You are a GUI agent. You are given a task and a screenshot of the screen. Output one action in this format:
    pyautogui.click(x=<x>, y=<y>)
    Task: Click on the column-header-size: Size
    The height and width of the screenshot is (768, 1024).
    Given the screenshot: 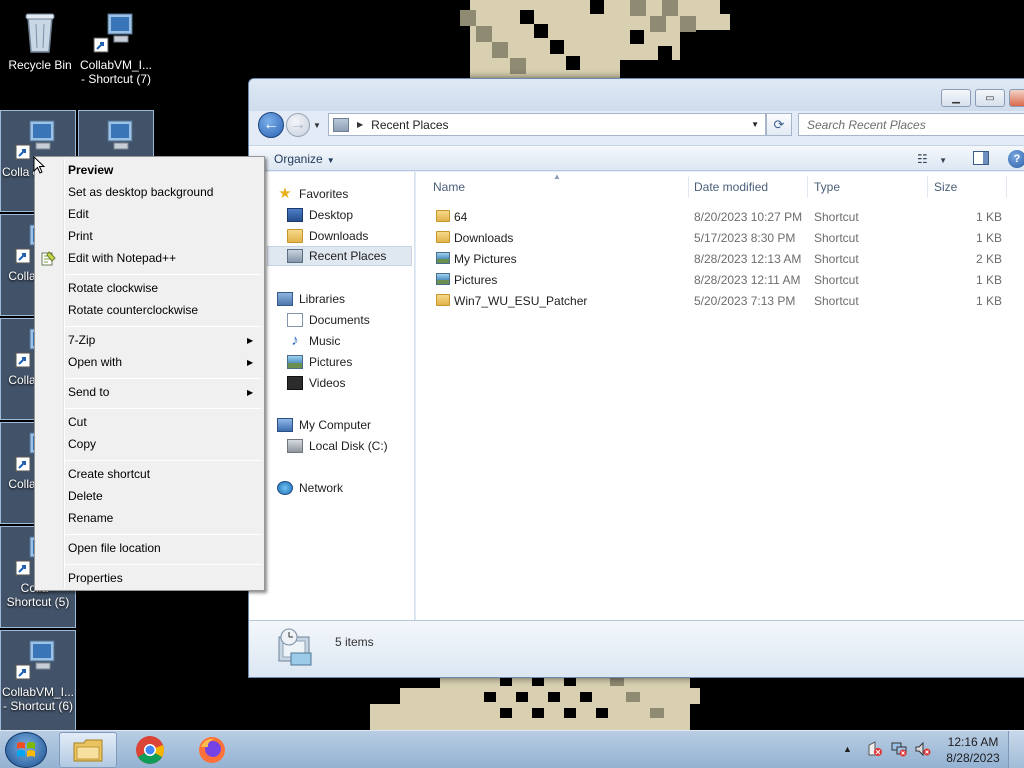 What is the action you would take?
    pyautogui.click(x=945, y=187)
    